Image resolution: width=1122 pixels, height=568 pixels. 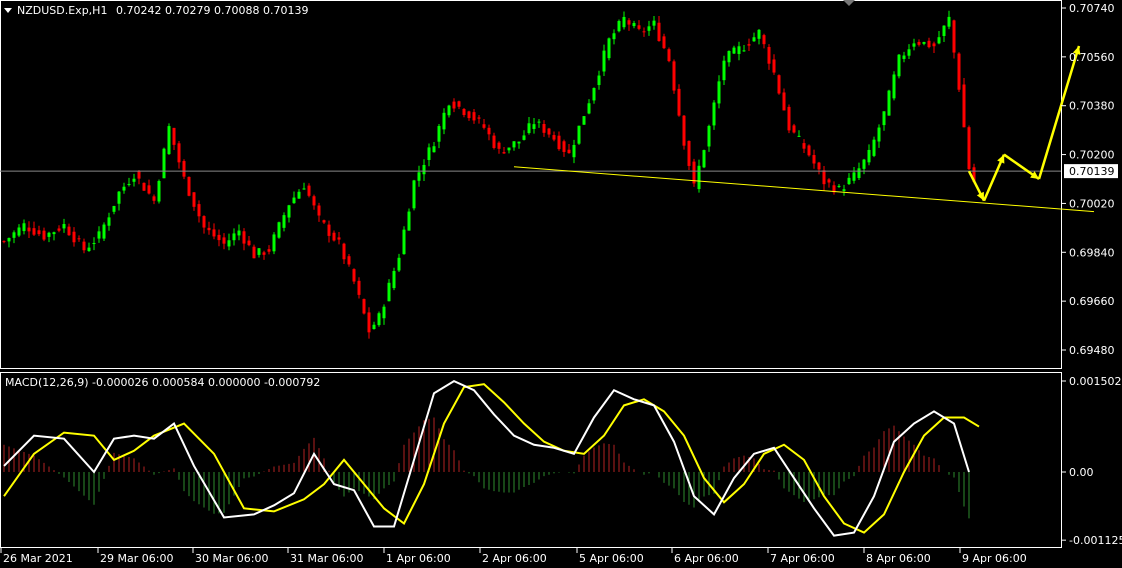 I want to click on time-tick-label: 7 Apr 06:00, so click(x=802, y=558).